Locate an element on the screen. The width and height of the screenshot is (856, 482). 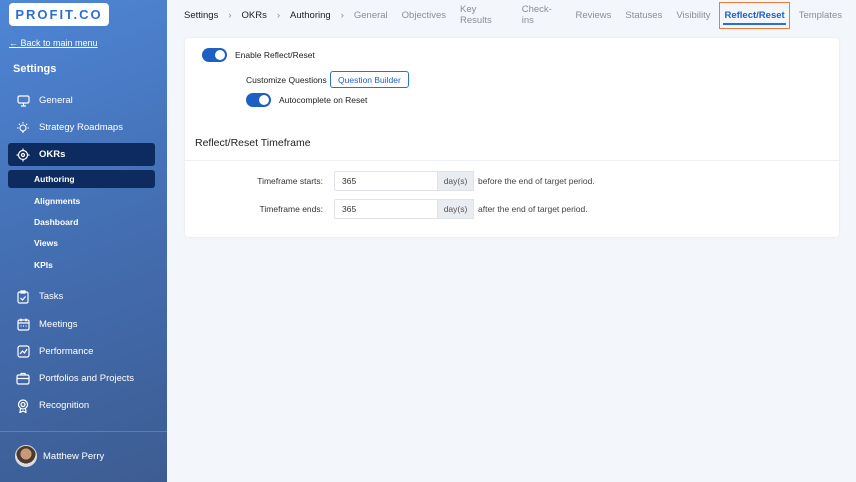
calendar-icon is located at coordinates (23, 325).